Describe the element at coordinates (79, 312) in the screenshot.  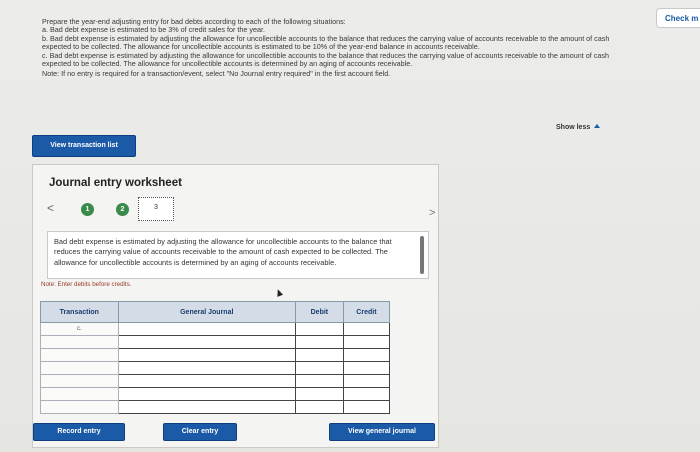
I see `header-transaction: Transaction` at that location.